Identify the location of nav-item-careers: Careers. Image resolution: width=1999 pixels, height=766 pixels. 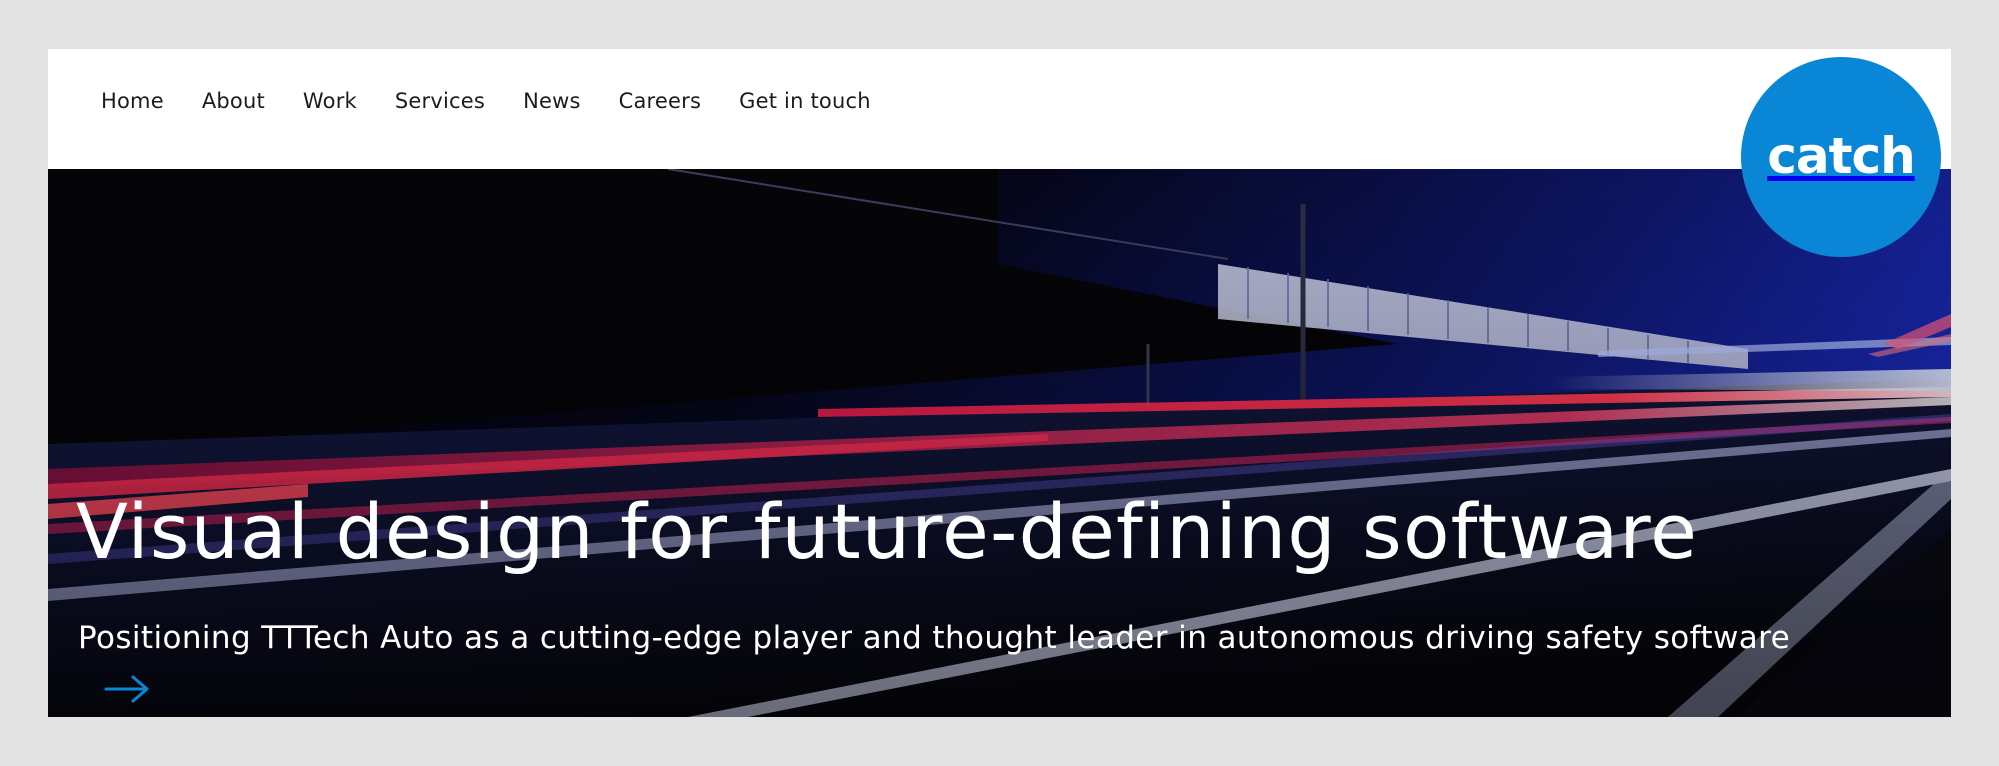
(660, 101).